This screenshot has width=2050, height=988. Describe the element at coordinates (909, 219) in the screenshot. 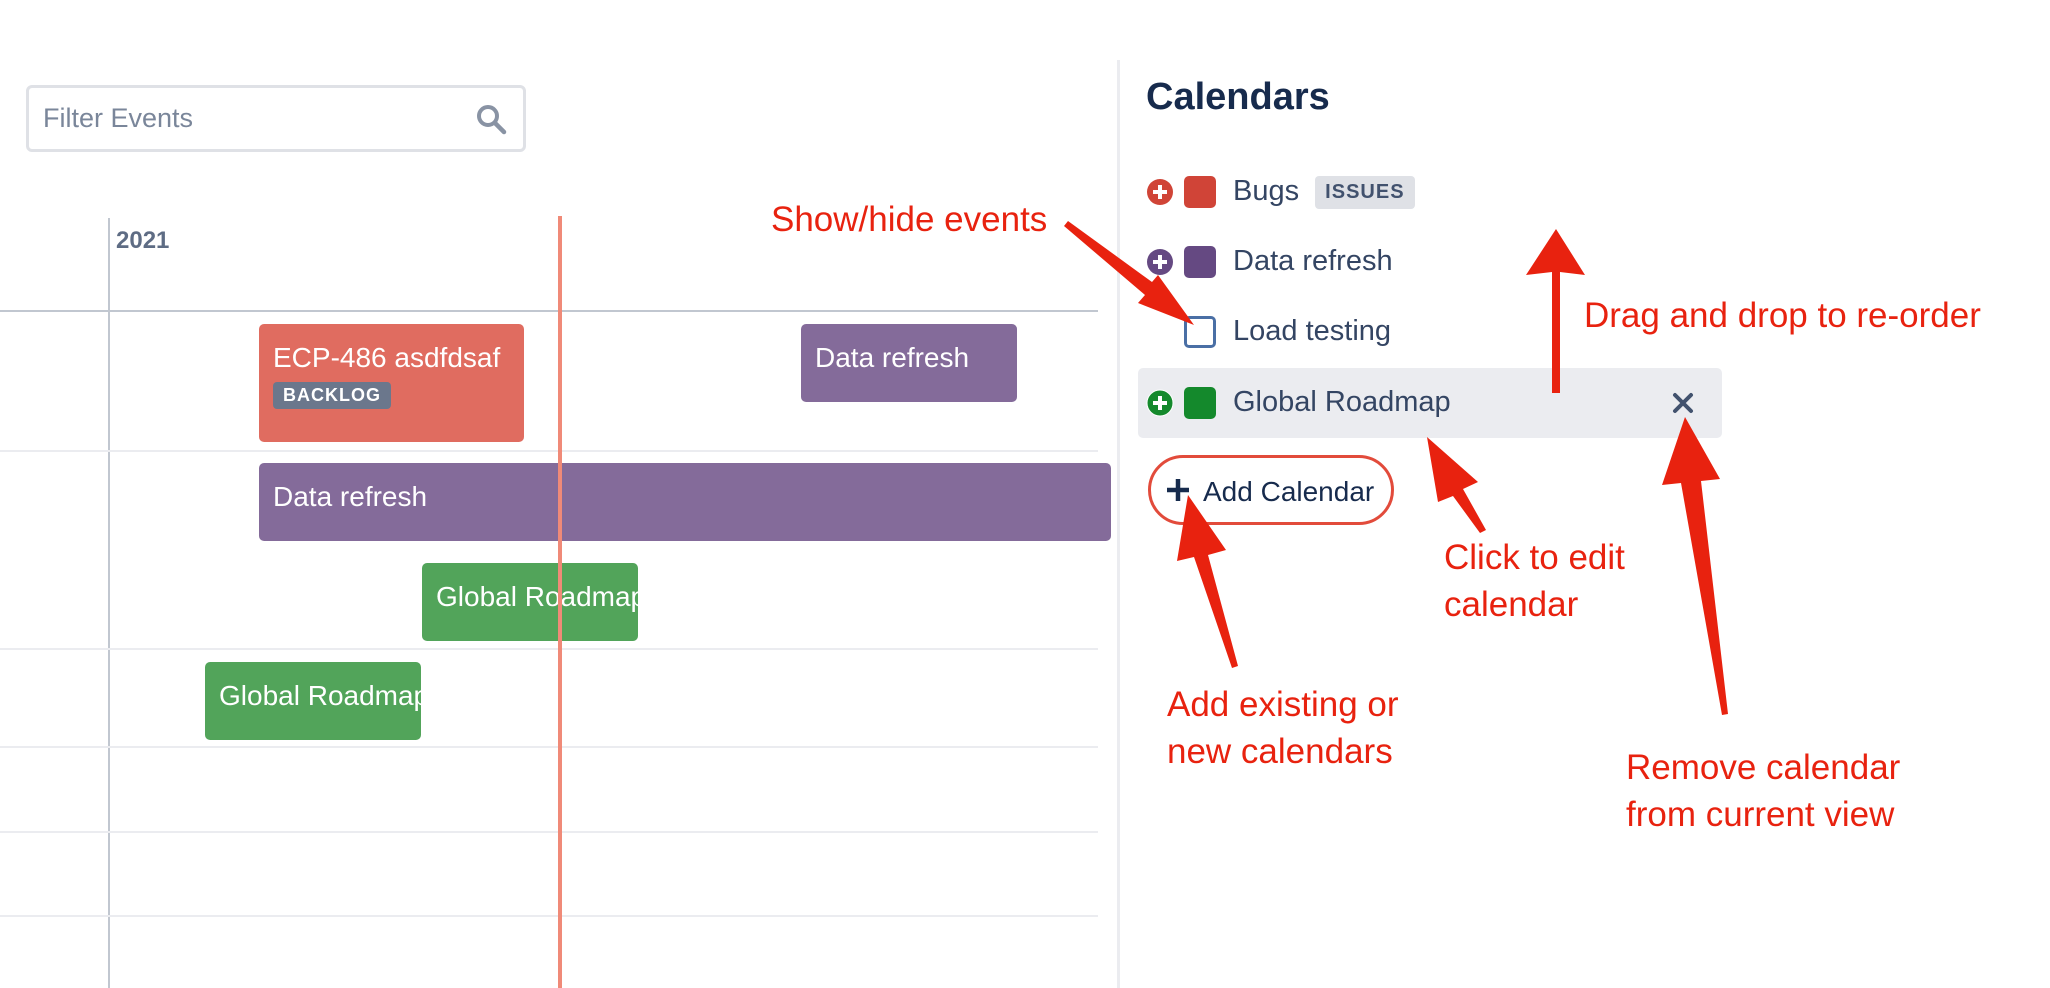

I see `annotation-show-hide: Show/hide events` at that location.